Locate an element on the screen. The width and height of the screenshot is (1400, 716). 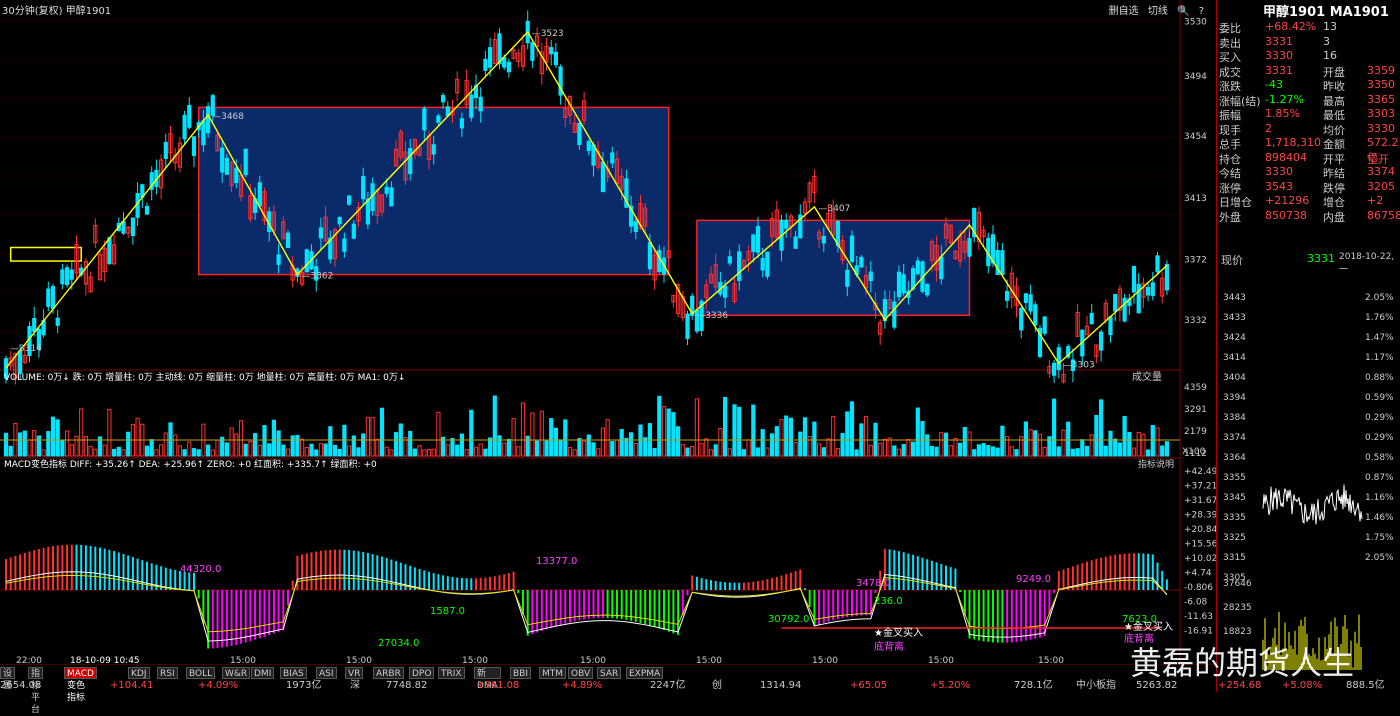
tab-asi: ASI is located at coordinates (326, 673).